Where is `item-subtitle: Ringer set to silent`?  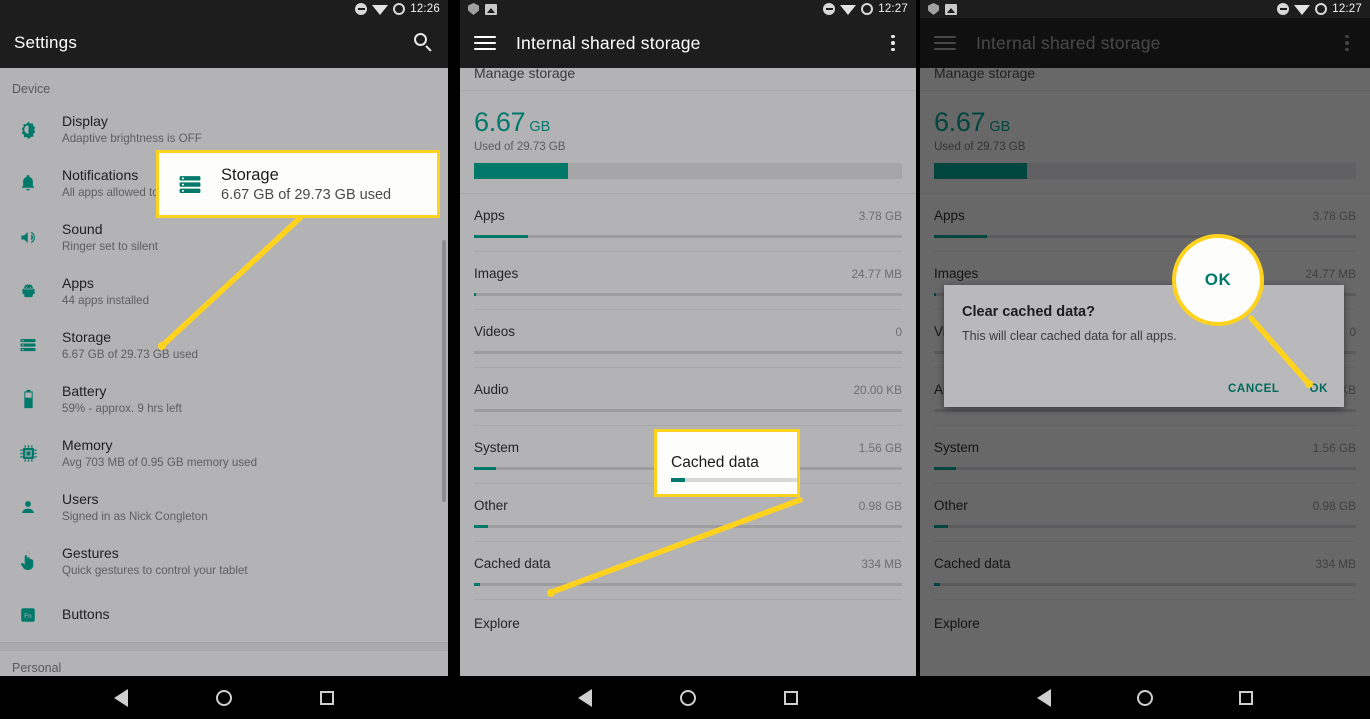 item-subtitle: Ringer set to silent is located at coordinates (110, 247).